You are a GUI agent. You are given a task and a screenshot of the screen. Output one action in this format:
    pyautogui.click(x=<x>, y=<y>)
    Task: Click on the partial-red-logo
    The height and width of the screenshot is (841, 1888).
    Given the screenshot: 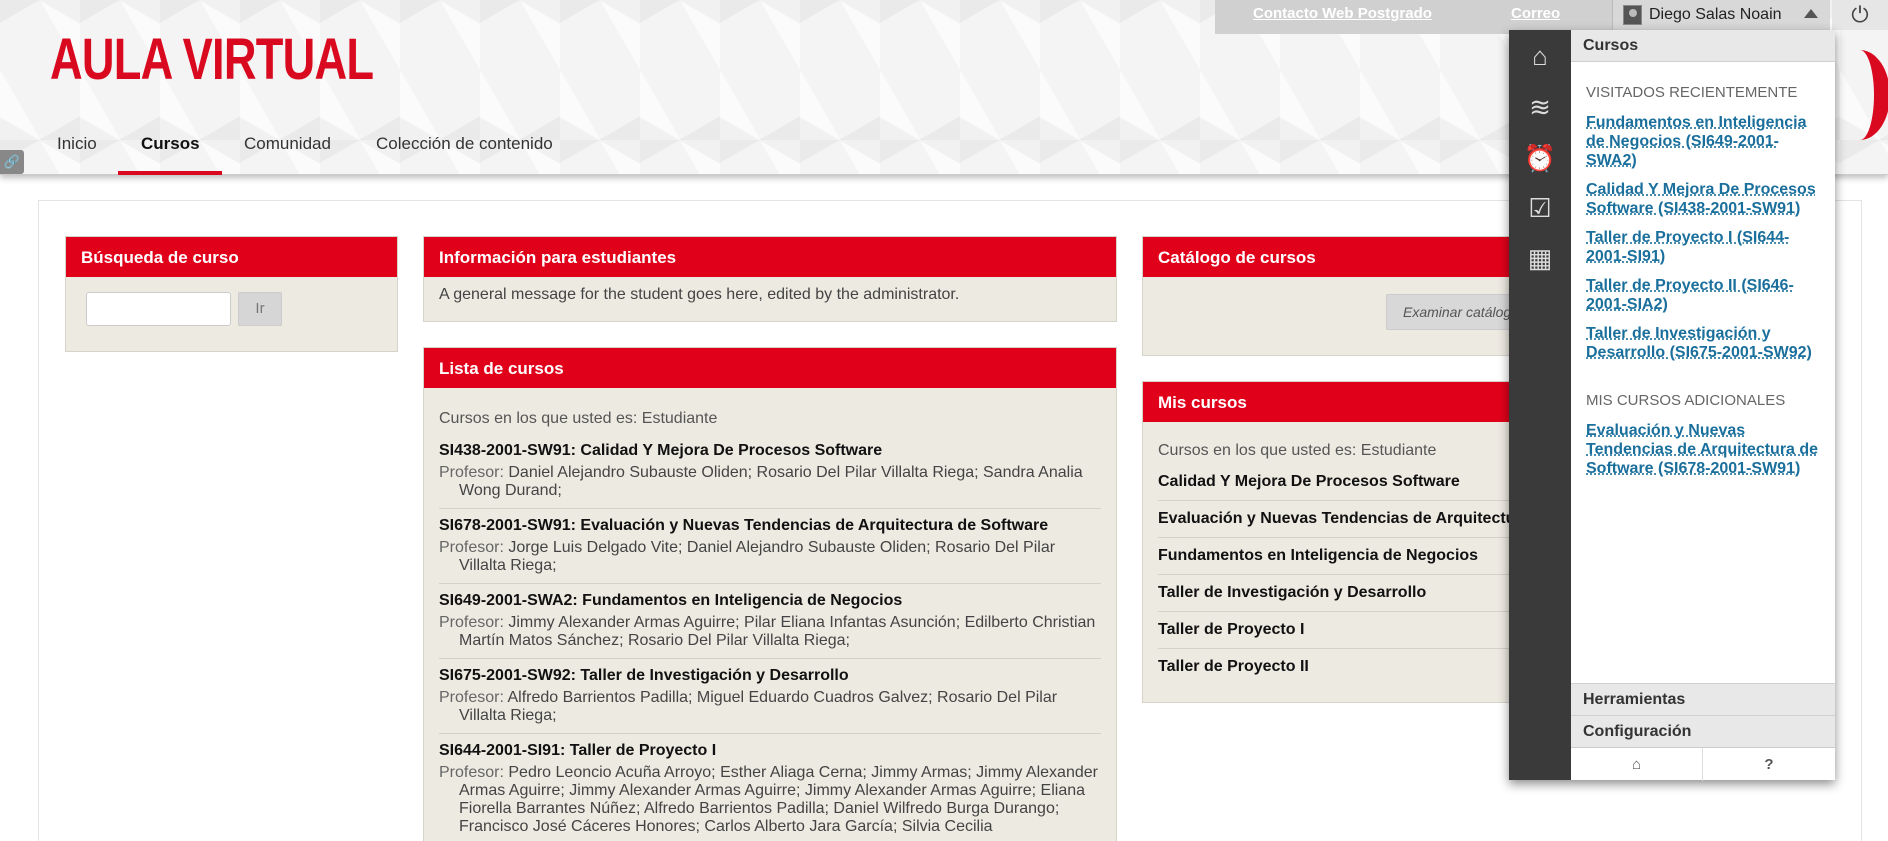 What is the action you would take?
    pyautogui.click(x=1859, y=95)
    